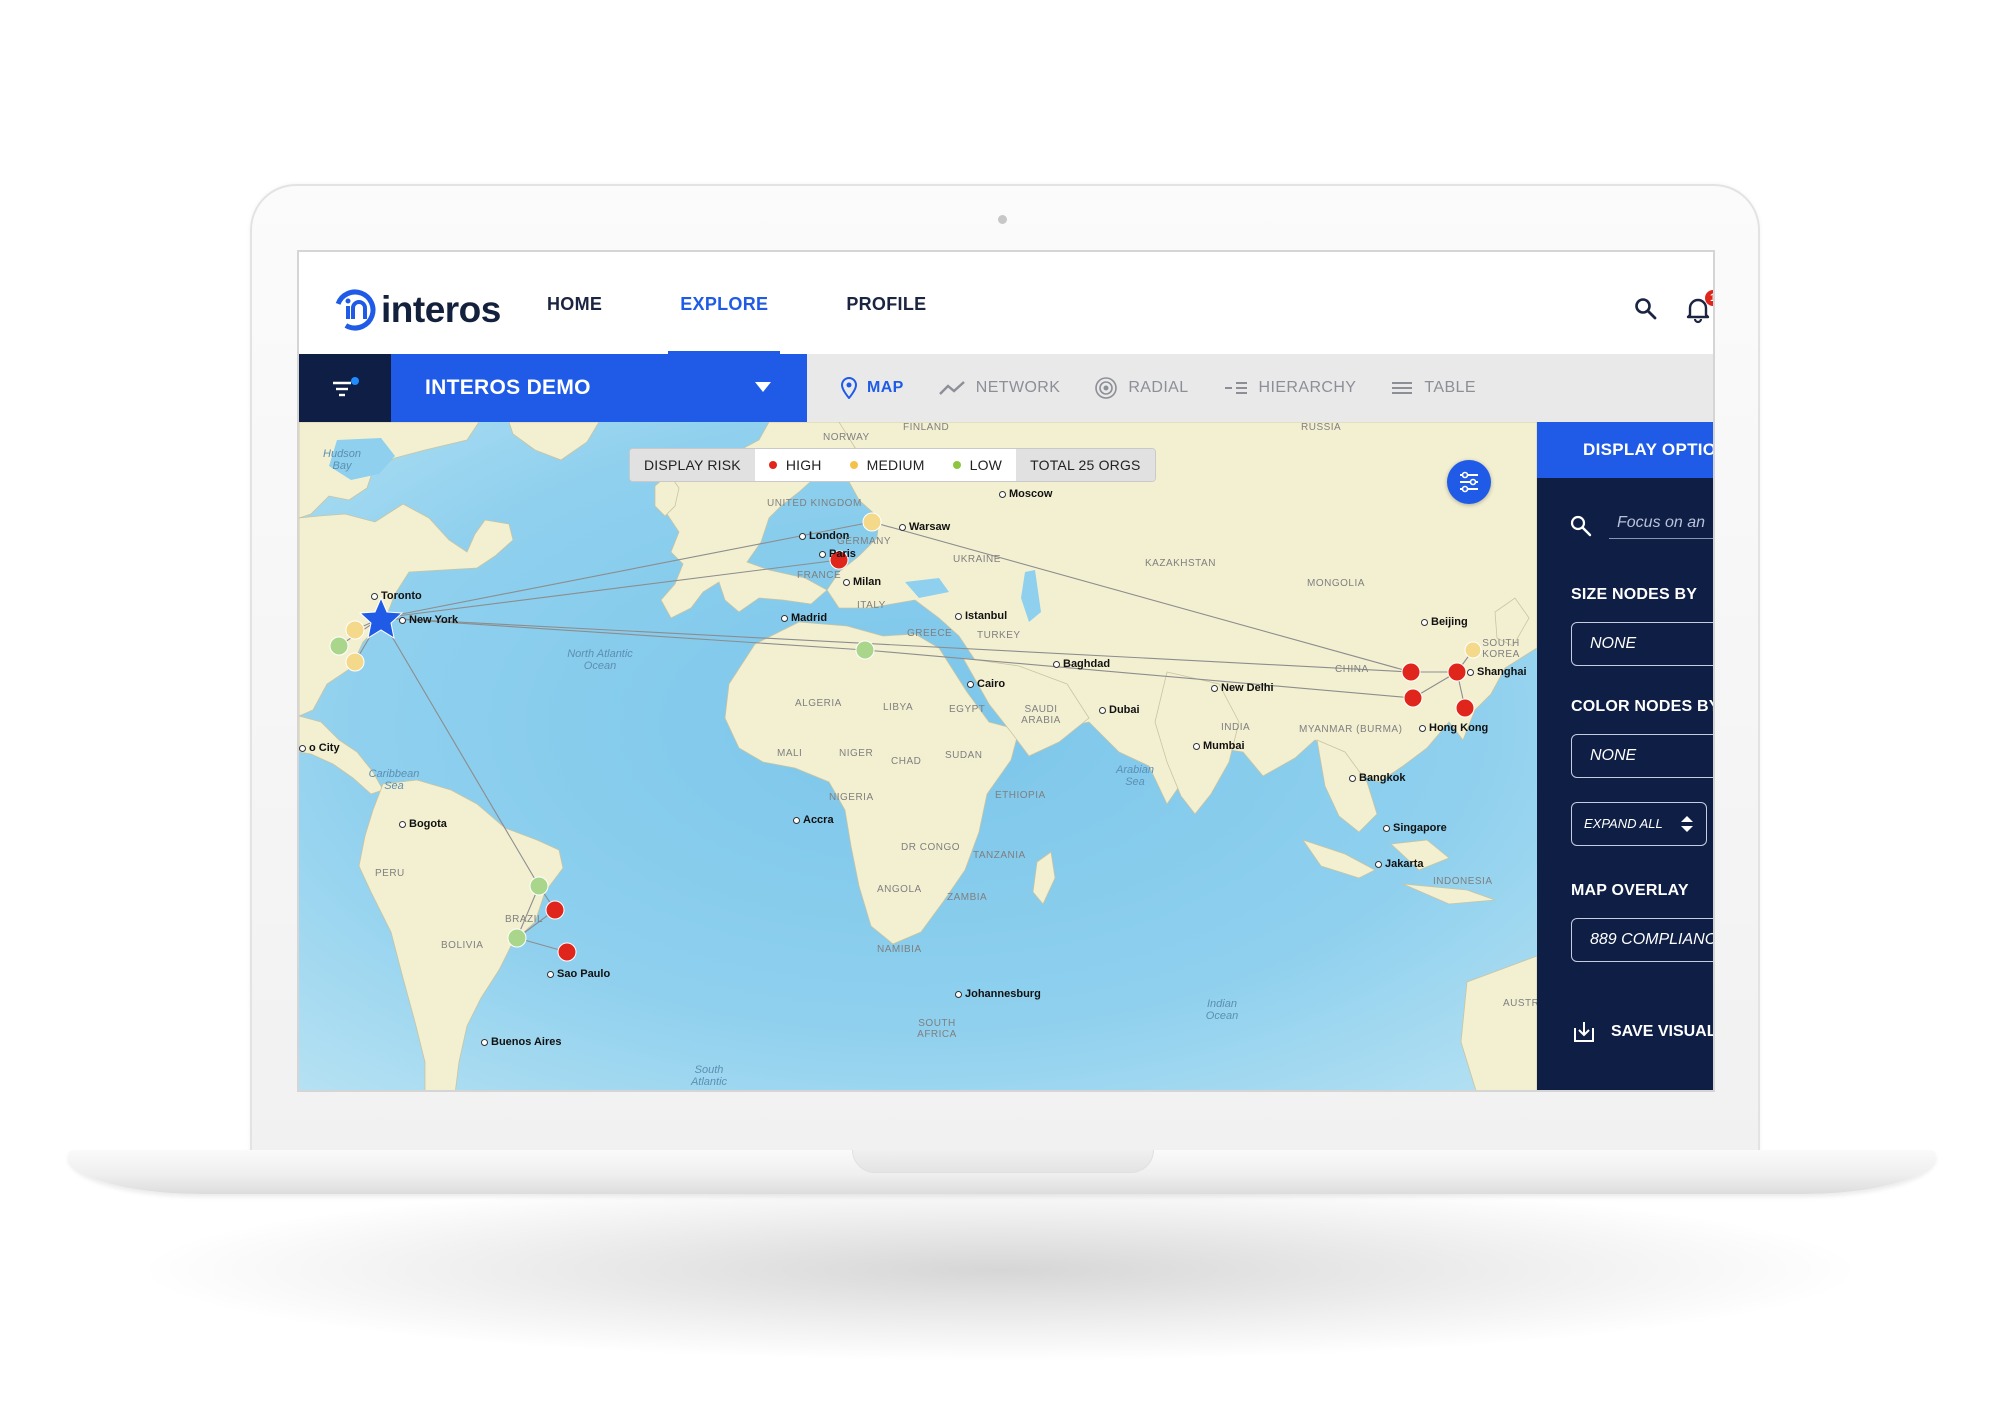 This screenshot has width=2000, height=1428. What do you see at coordinates (441, 309) in the screenshot?
I see `logo-text: interos` at bounding box center [441, 309].